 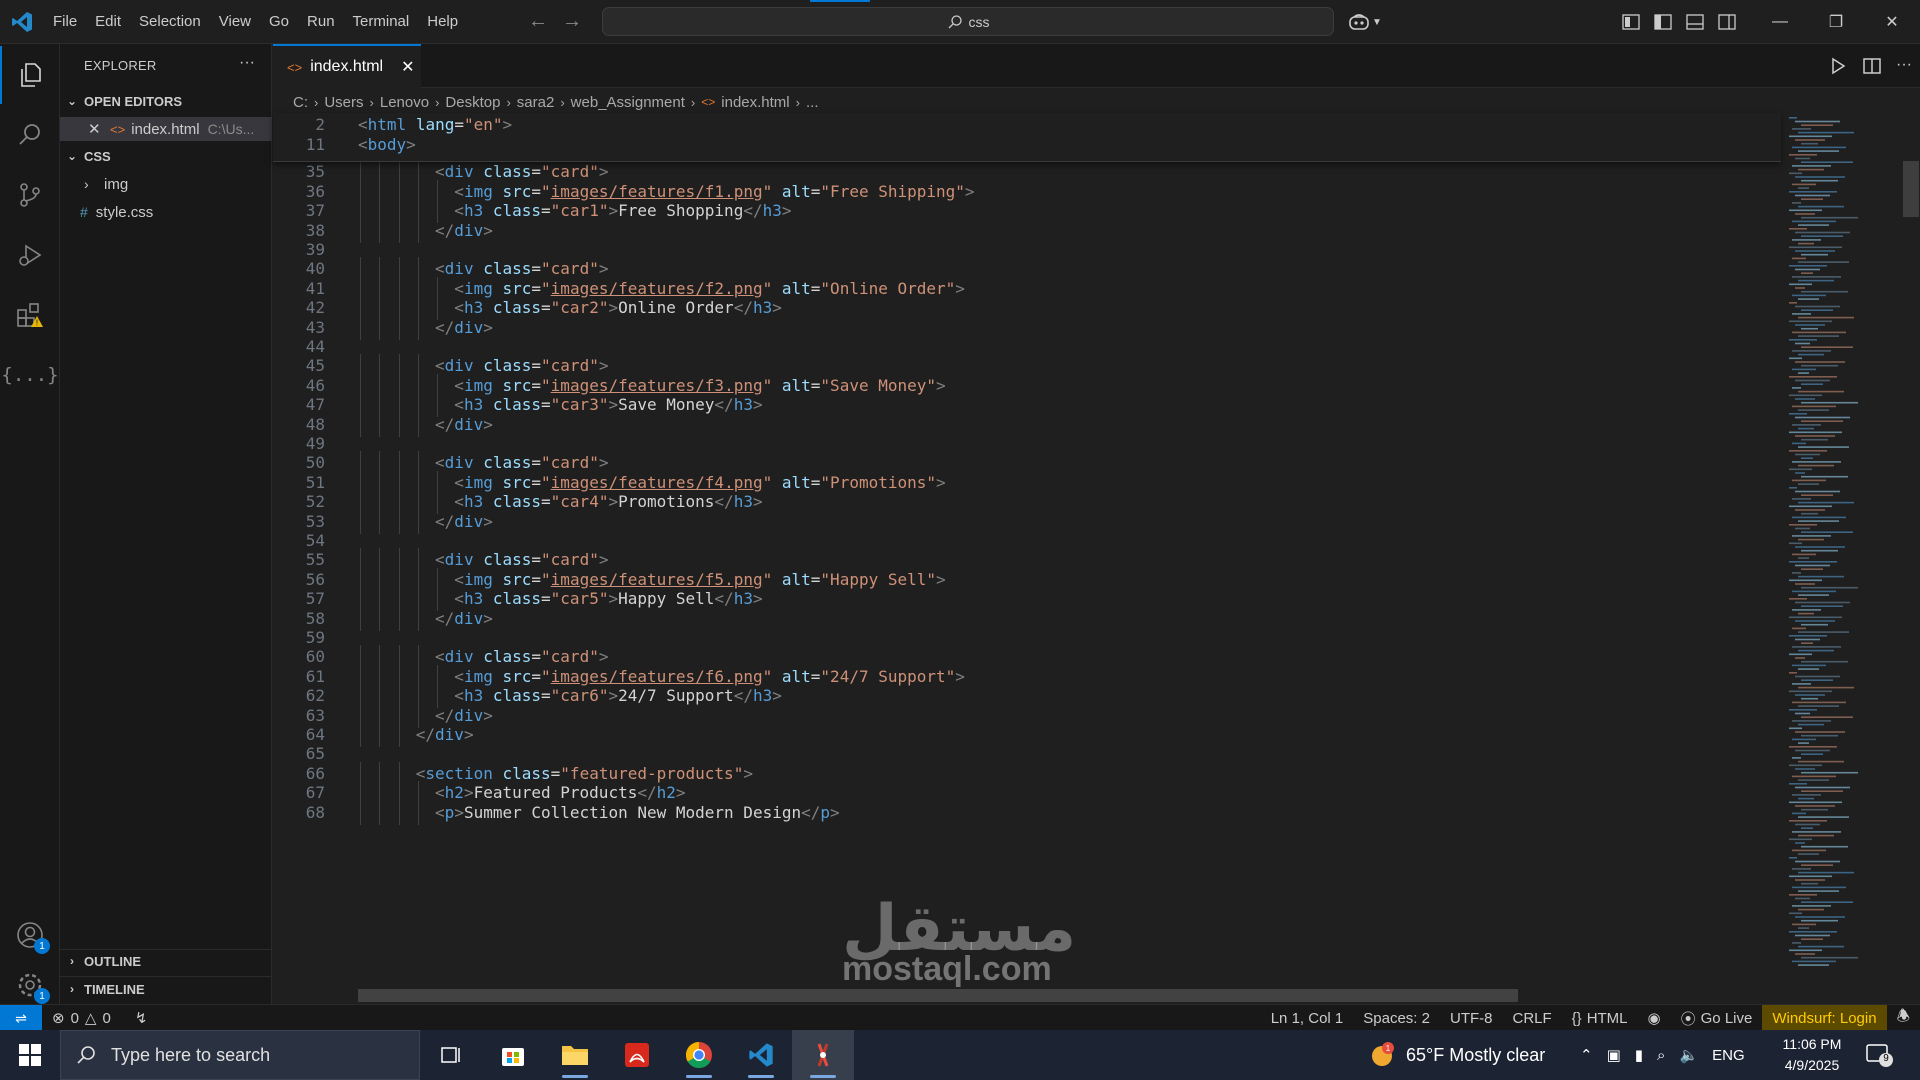 What do you see at coordinates (1639, 1055) in the screenshot?
I see `battery-icon: ▮` at bounding box center [1639, 1055].